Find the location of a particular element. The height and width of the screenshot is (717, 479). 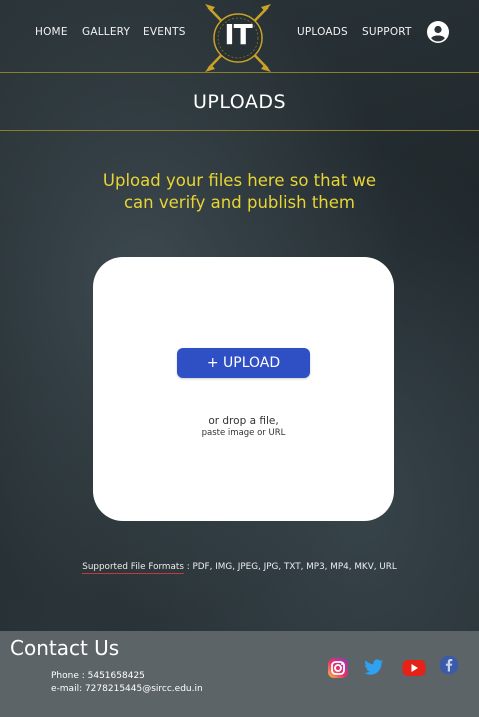

contact-title: Contact Us is located at coordinates (65, 648).